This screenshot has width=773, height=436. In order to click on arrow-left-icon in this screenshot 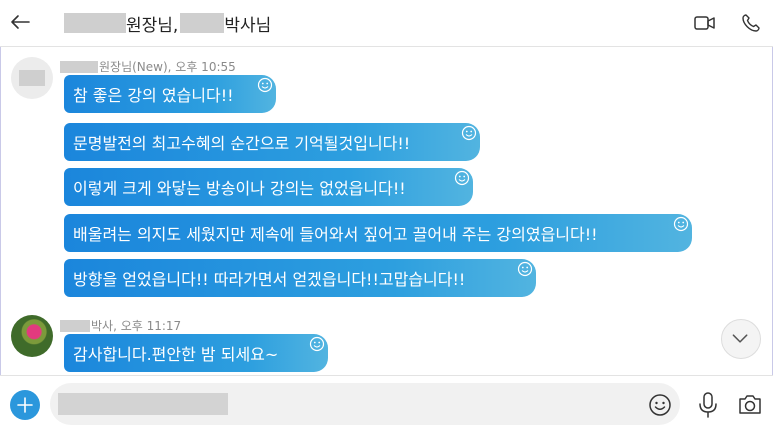, I will do `click(20, 22)`.